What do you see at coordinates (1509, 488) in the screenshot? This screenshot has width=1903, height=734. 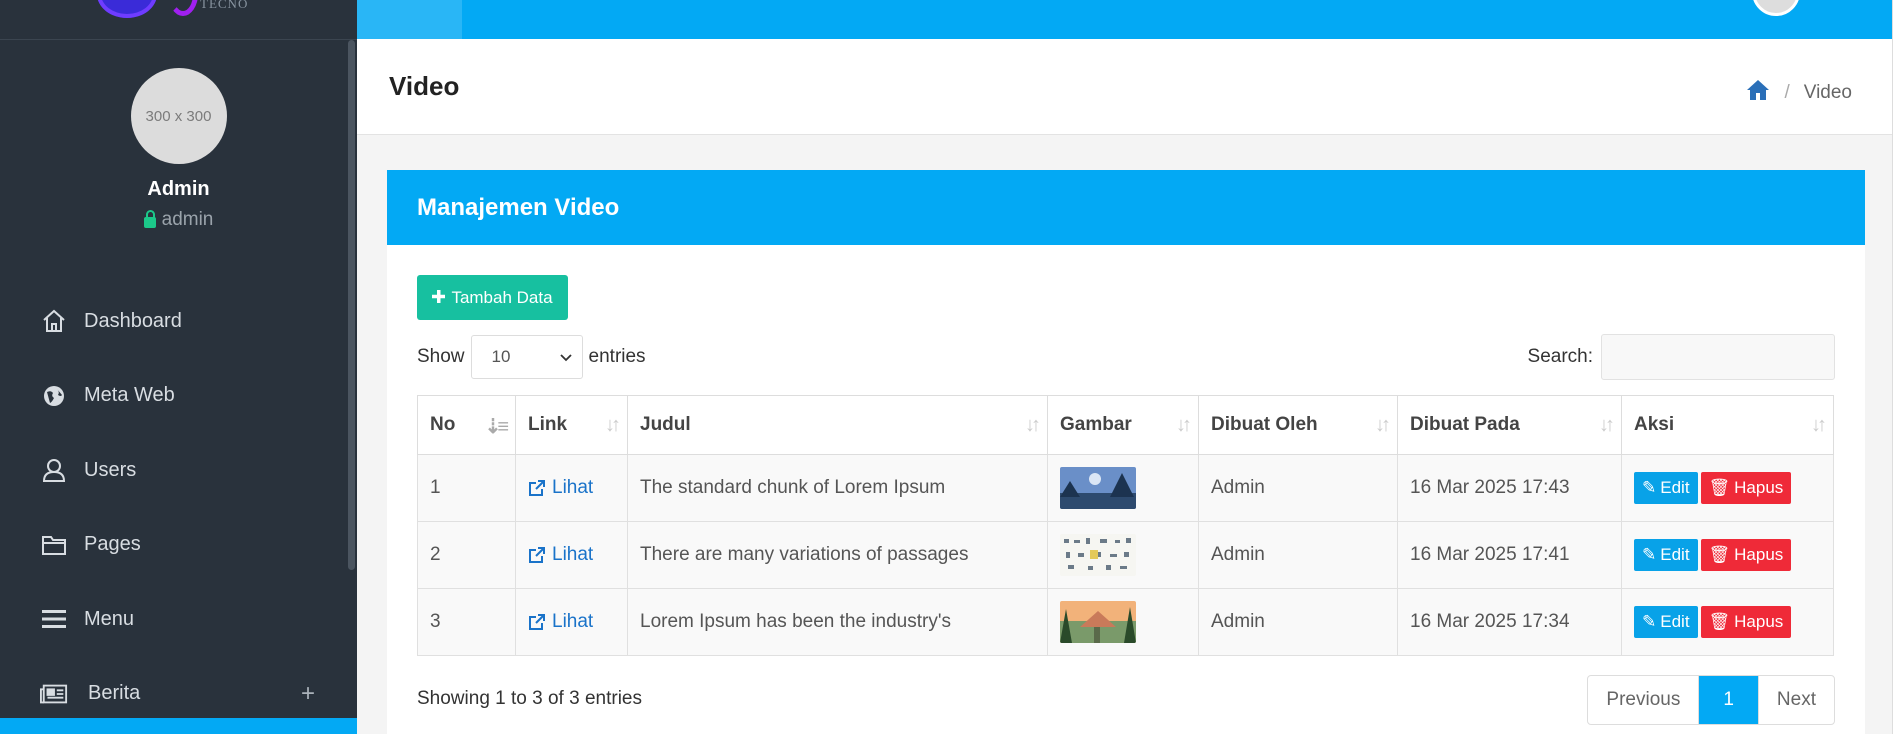 I see `cell-dibuat-pada: 16 Mar 2025 17:43` at bounding box center [1509, 488].